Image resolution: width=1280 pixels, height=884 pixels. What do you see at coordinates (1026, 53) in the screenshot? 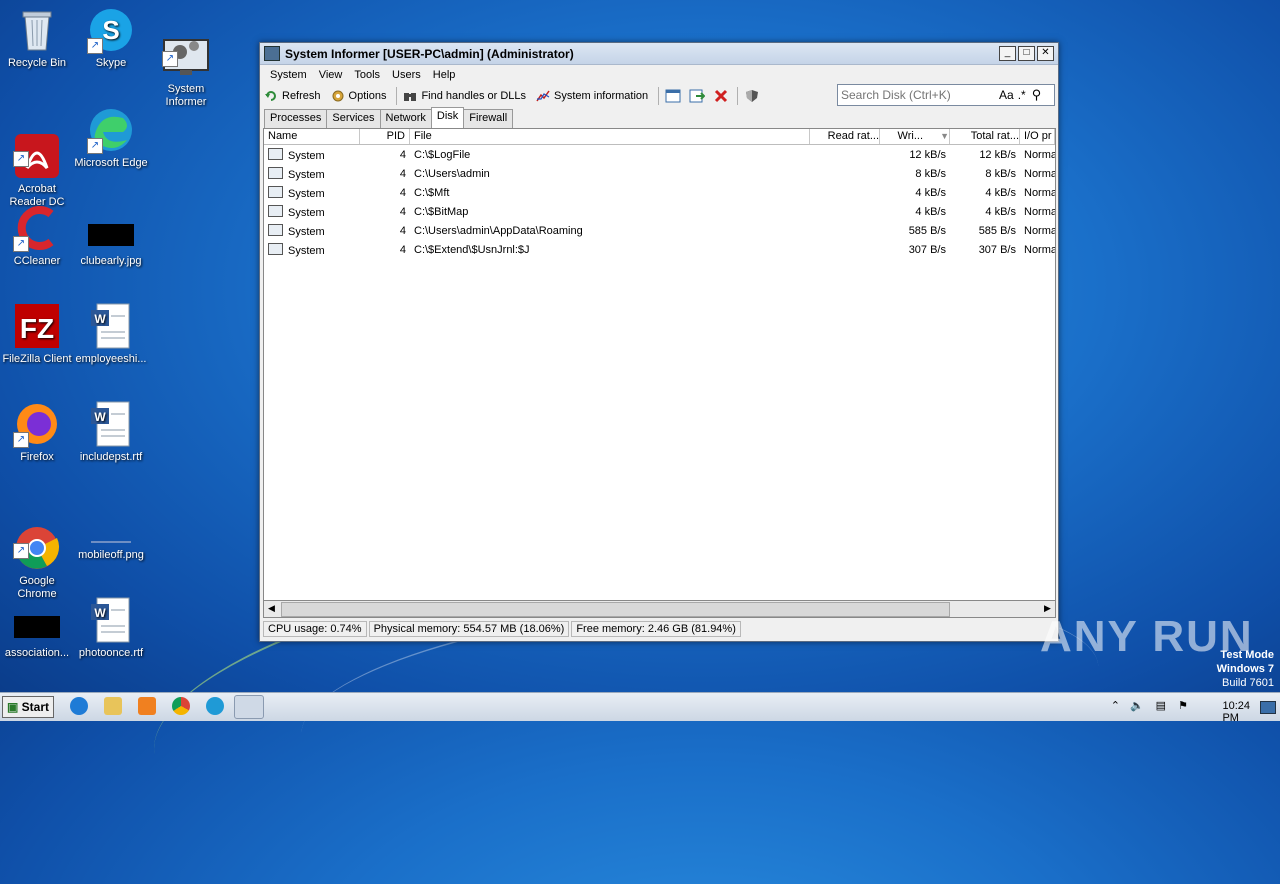
I see `maximize-button: □` at bounding box center [1026, 53].